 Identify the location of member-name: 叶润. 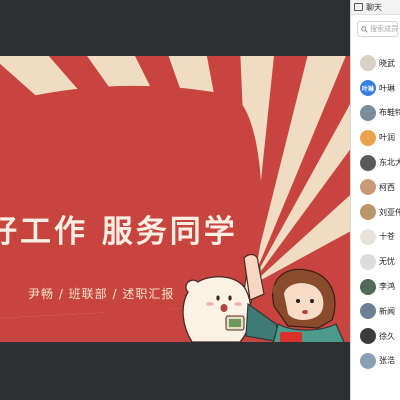
(387, 138).